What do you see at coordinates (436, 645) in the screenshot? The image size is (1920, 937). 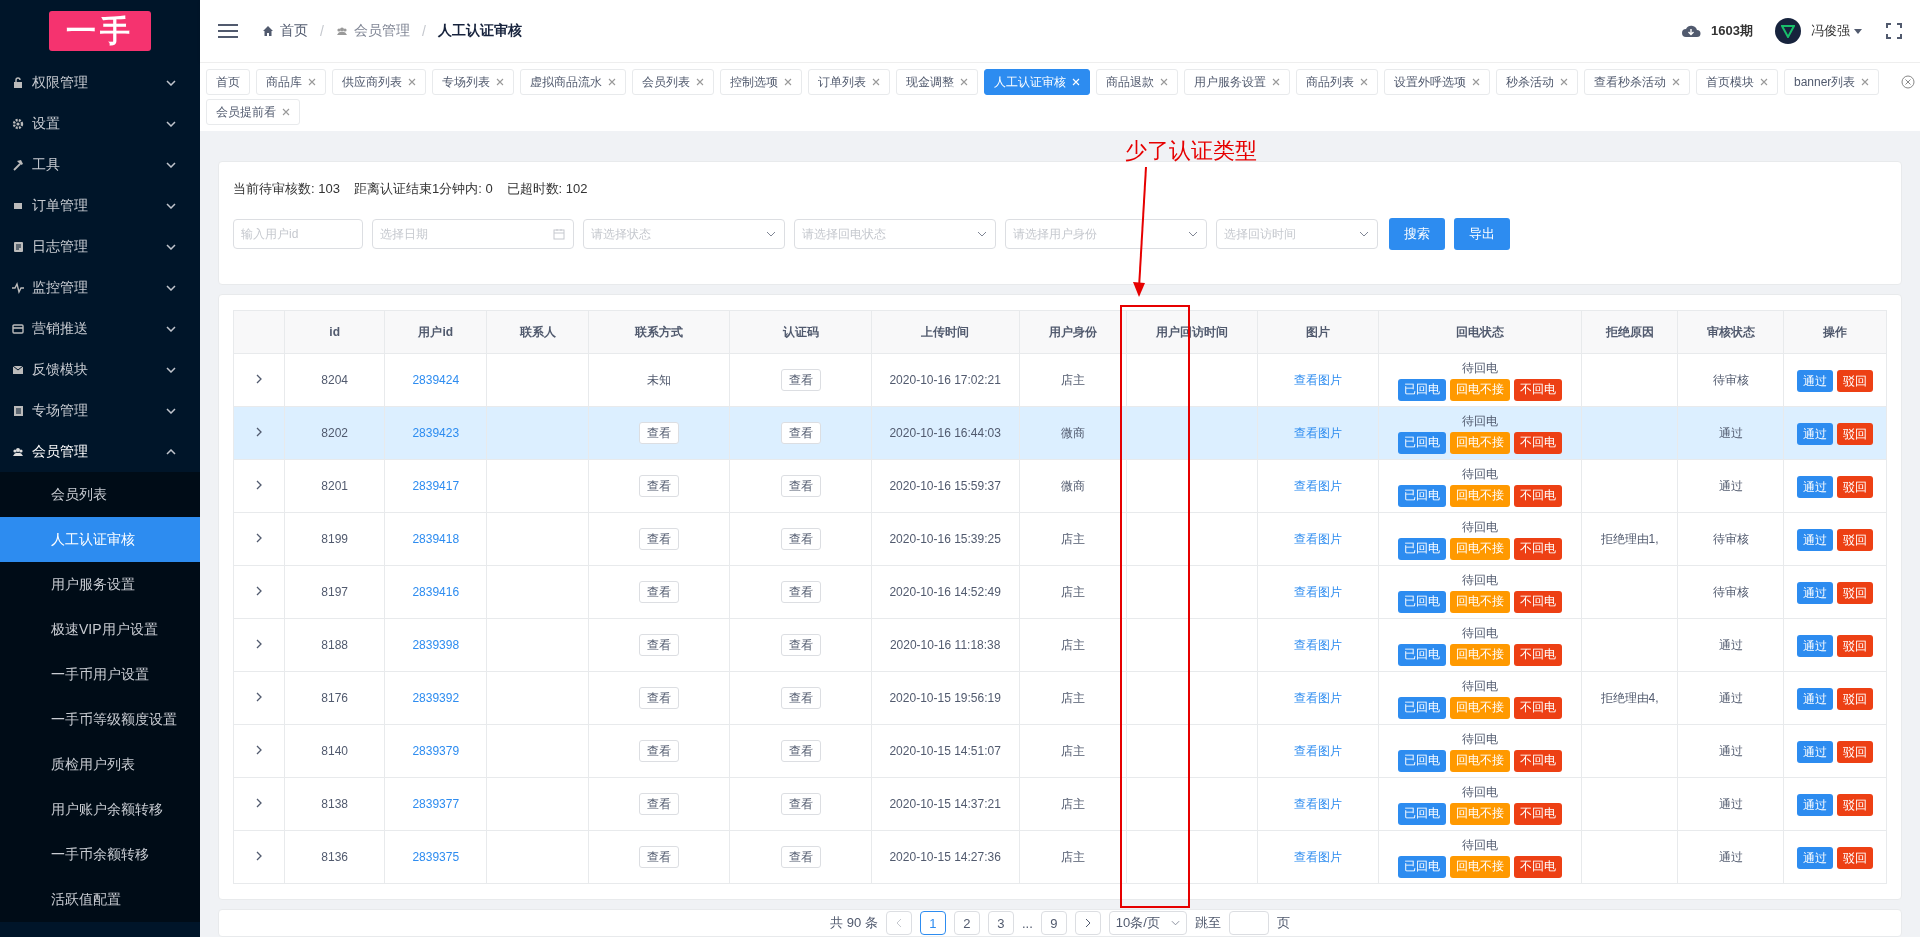 I see `user-id-link: 2839398` at bounding box center [436, 645].